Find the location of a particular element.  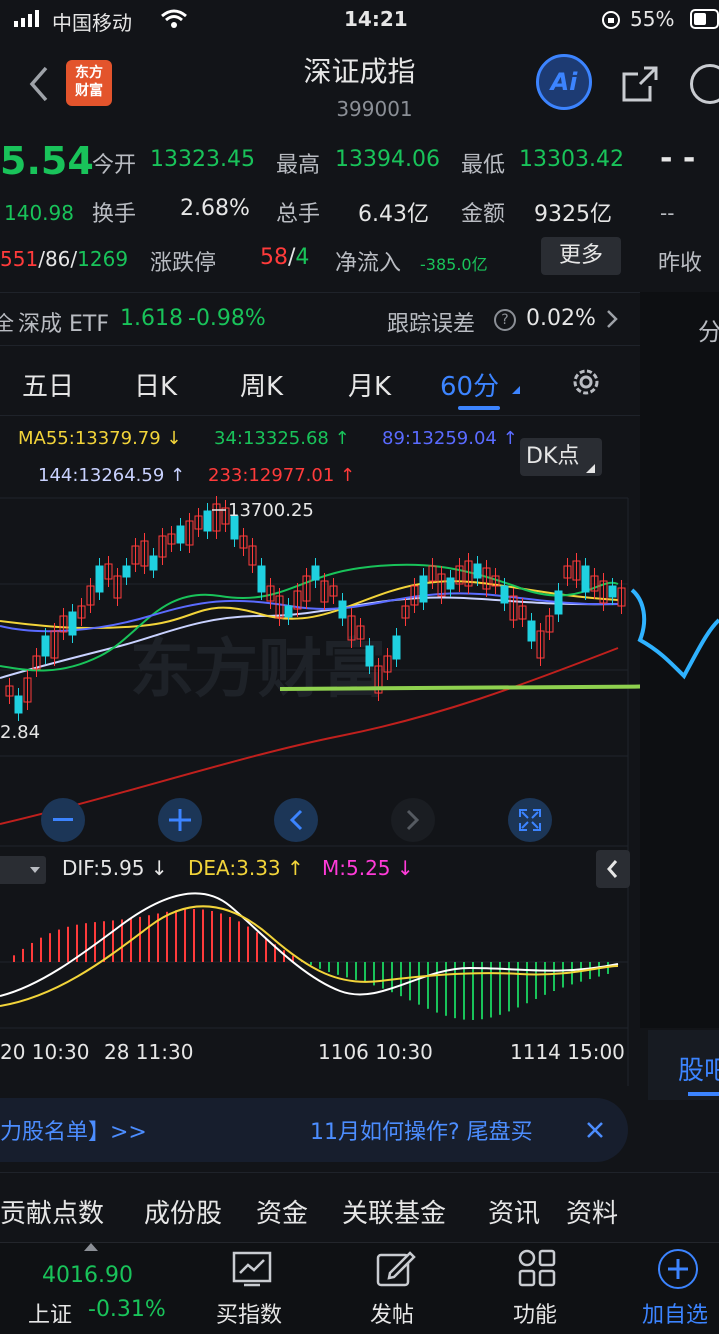

more-button: 更多 is located at coordinates (581, 256).